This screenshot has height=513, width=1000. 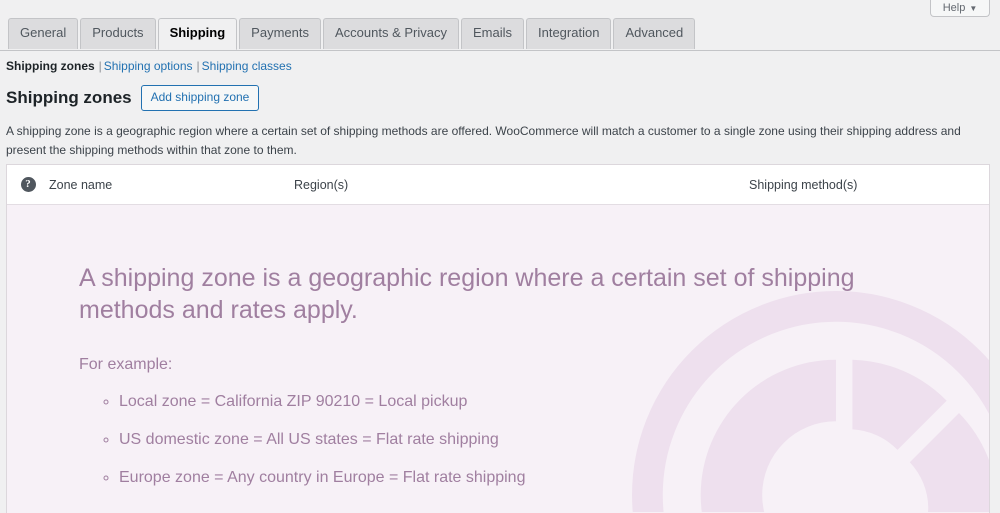 What do you see at coordinates (69, 97) in the screenshot?
I see `page-title: Shipping zones` at bounding box center [69, 97].